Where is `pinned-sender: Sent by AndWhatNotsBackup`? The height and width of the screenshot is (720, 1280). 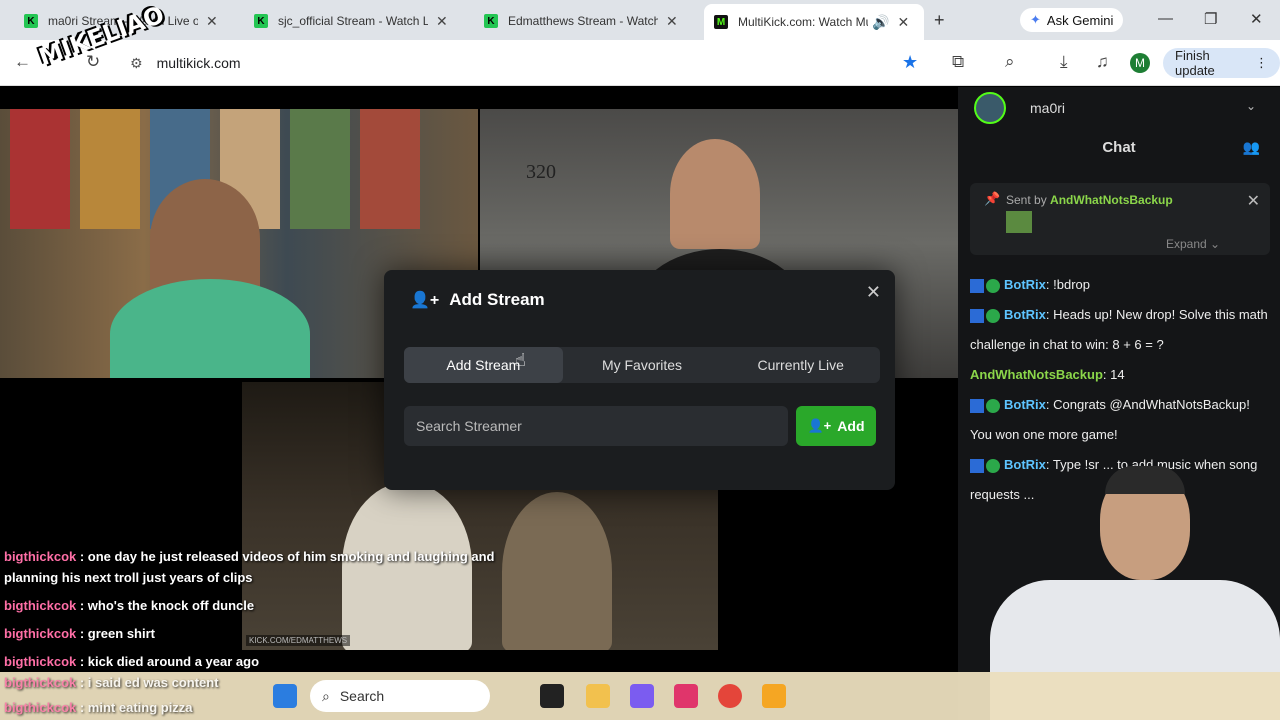
pinned-sender: Sent by AndWhatNotsBackup is located at coordinates (1089, 200).